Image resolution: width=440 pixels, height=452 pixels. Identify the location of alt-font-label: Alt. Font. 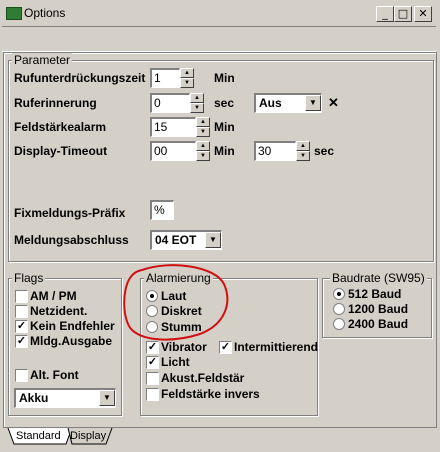
(54, 375).